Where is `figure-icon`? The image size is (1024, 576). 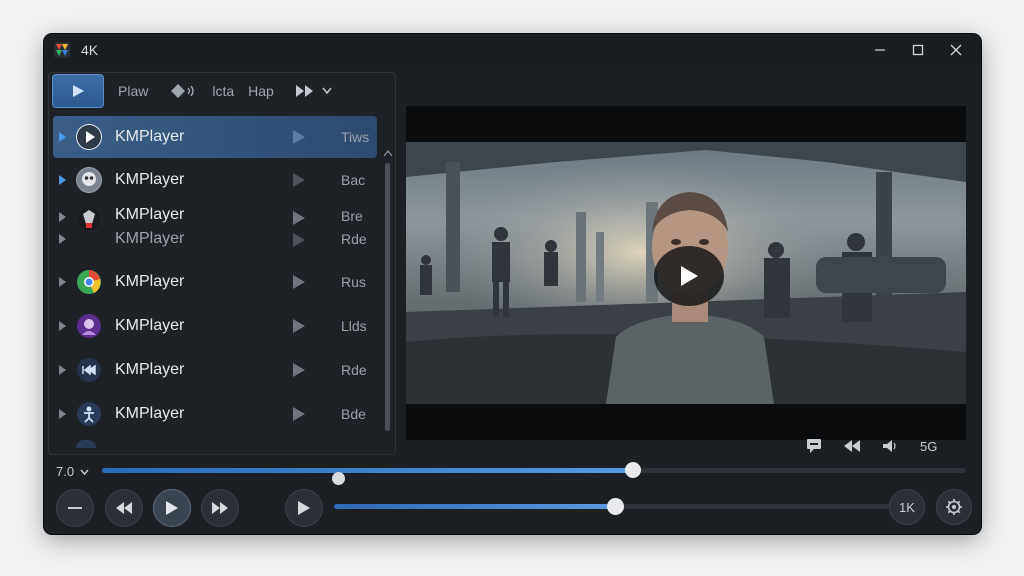 figure-icon is located at coordinates (89, 414).